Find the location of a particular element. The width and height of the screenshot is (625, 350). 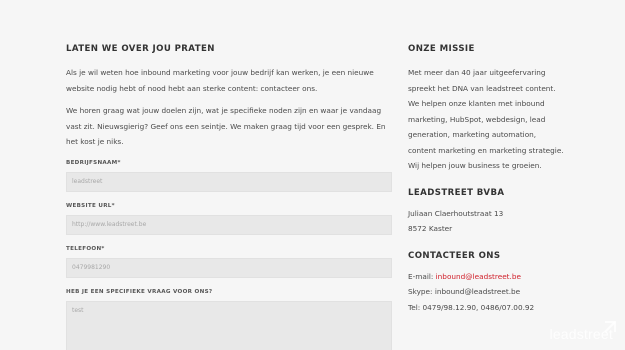

question-textarea: test is located at coordinates (229, 325).